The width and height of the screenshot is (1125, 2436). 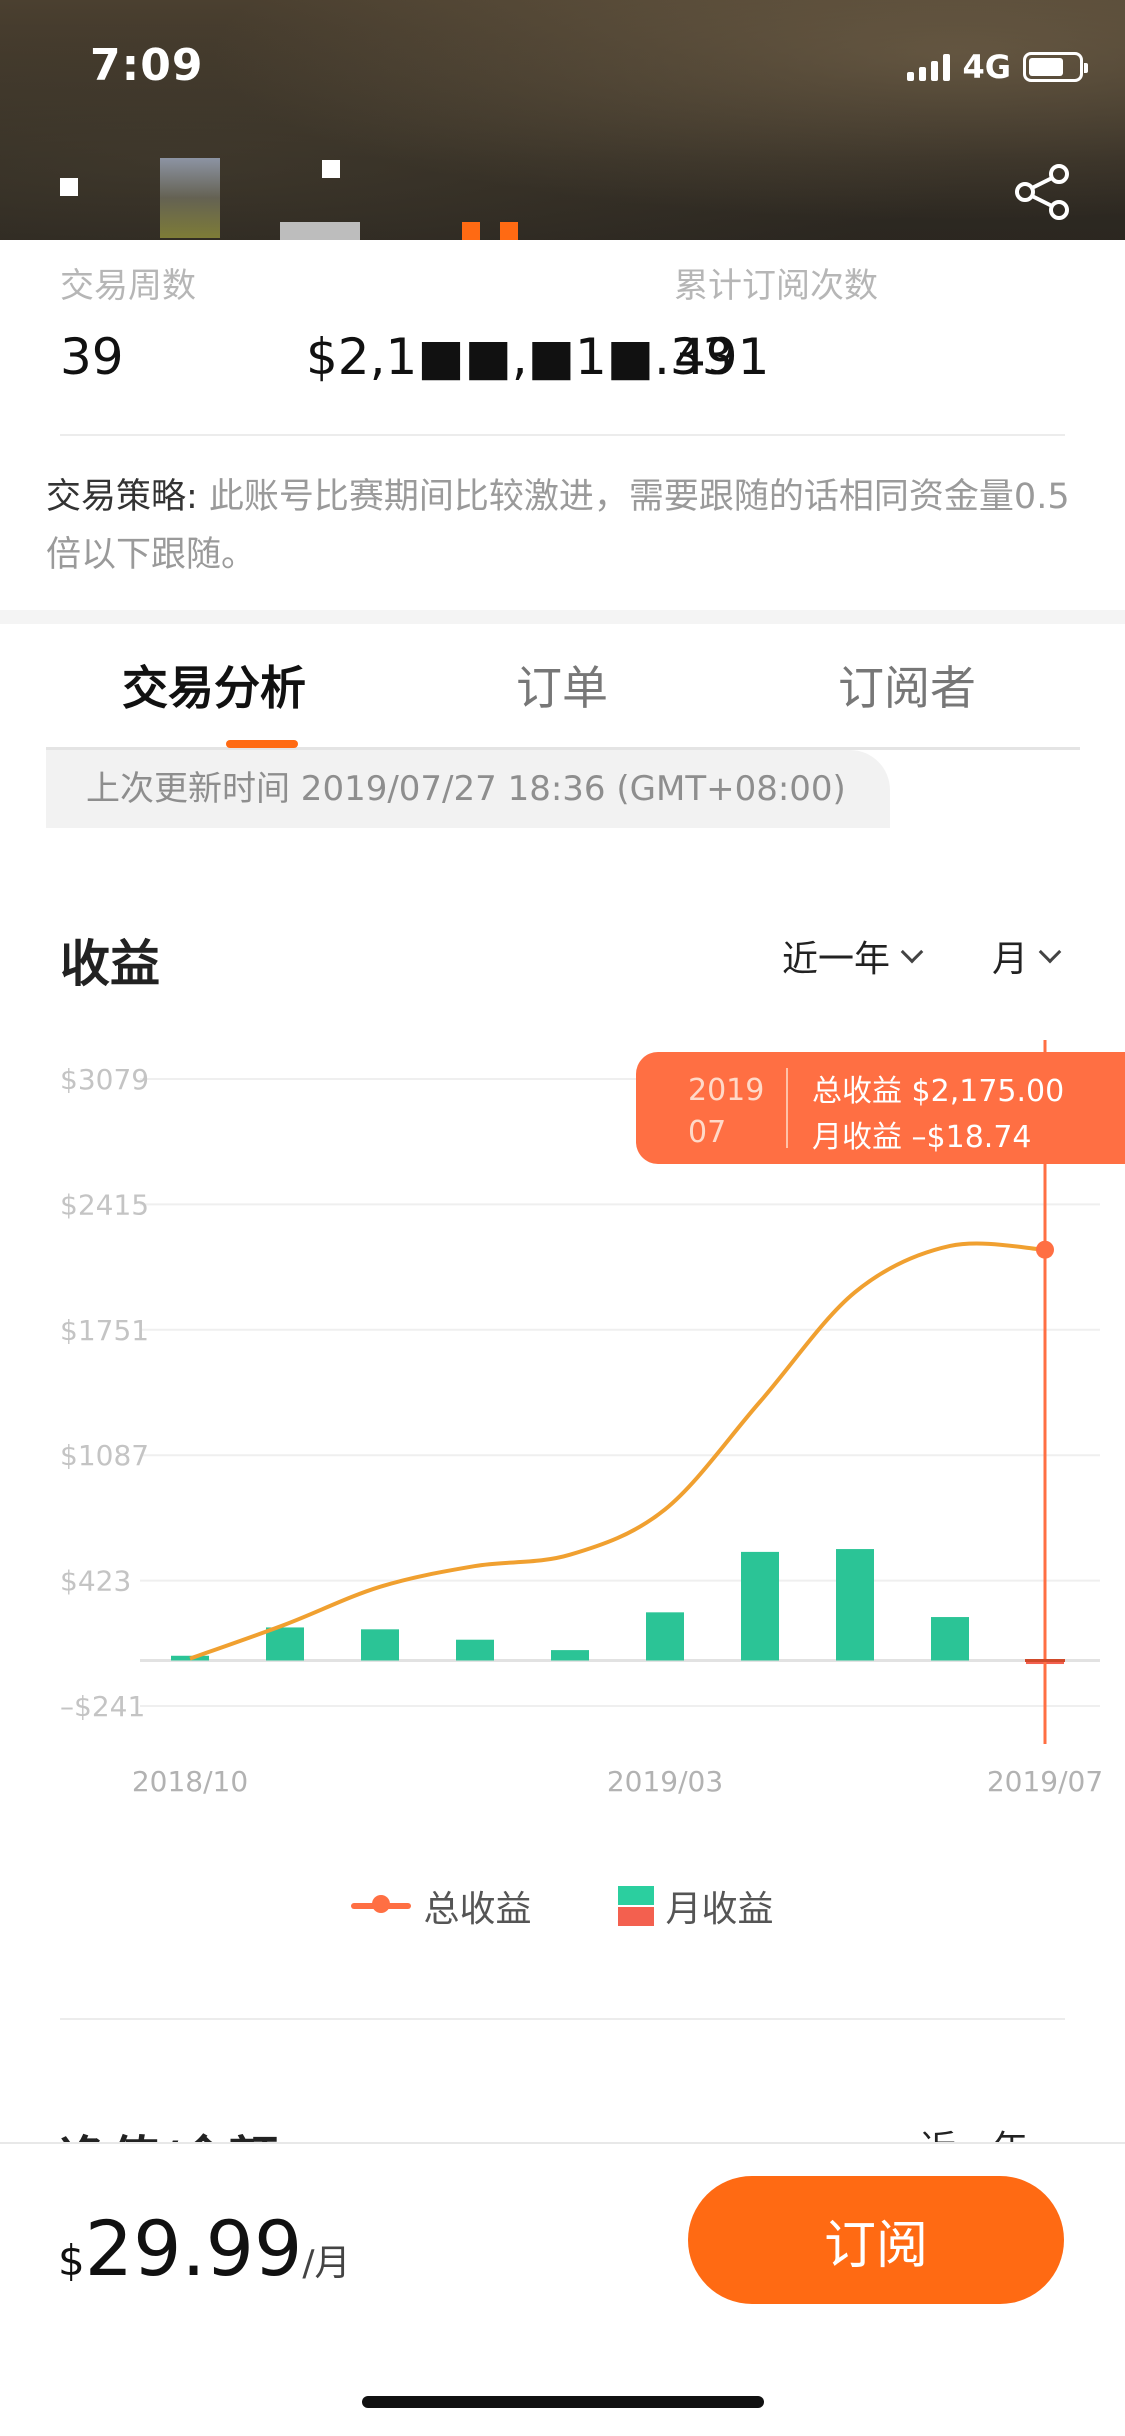 What do you see at coordinates (520, 357) in the screenshot?
I see `stat-value-equity: $2,1■■,■1■.33` at bounding box center [520, 357].